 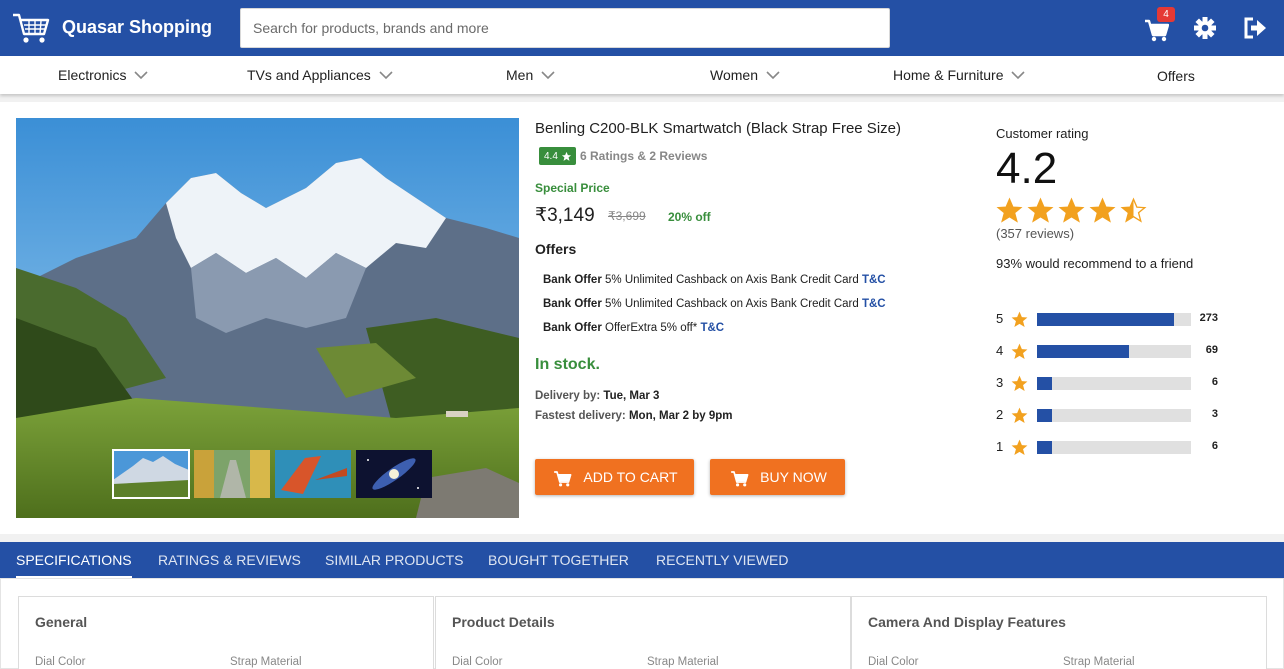 What do you see at coordinates (630, 477) in the screenshot?
I see `add-to-cart-label: ADD TO CART` at bounding box center [630, 477].